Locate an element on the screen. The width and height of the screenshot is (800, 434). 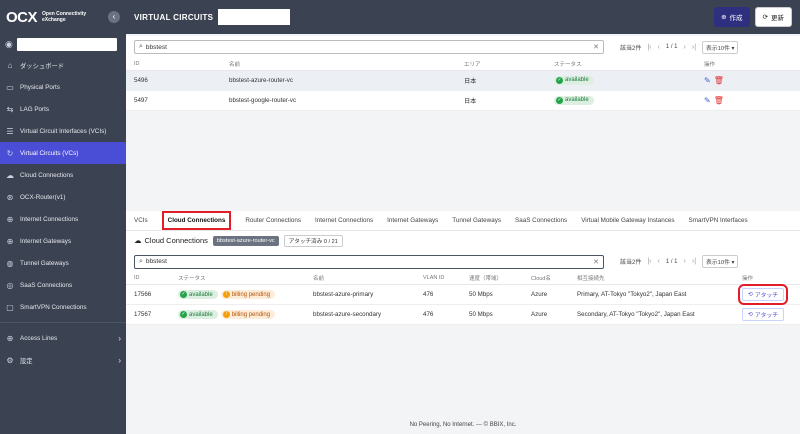
tab-vcis: VCIs is located at coordinates (141, 220).